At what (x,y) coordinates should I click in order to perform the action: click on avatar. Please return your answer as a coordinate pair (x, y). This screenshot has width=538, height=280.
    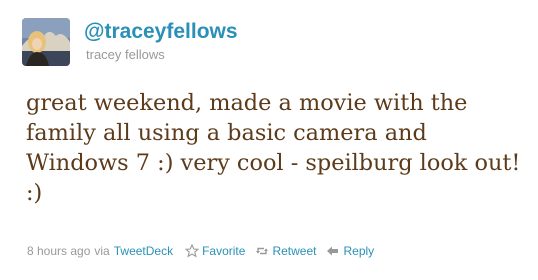
    Looking at the image, I should click on (46, 42).